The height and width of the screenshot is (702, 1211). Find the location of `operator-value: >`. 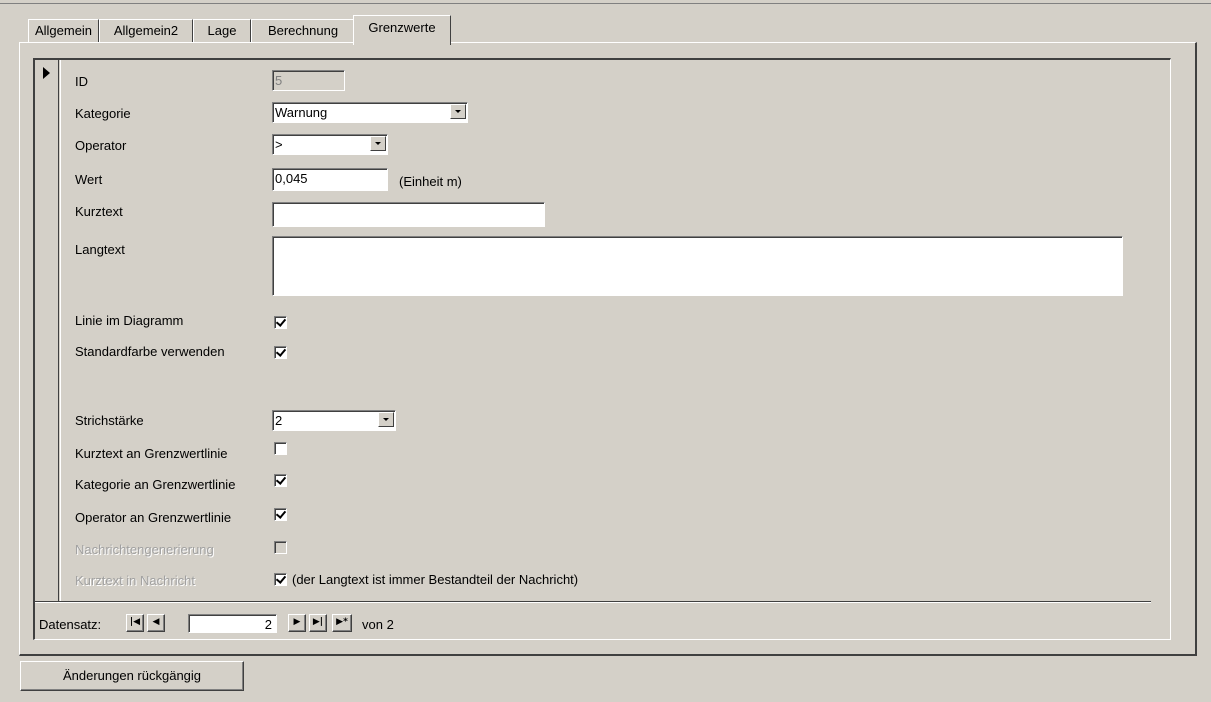

operator-value: > is located at coordinates (279, 144).